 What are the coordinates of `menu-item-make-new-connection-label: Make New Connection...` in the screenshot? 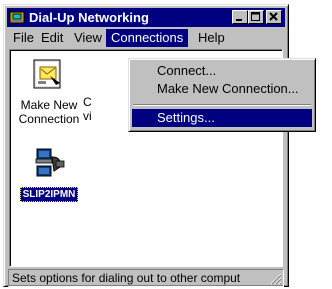 It's located at (228, 88).